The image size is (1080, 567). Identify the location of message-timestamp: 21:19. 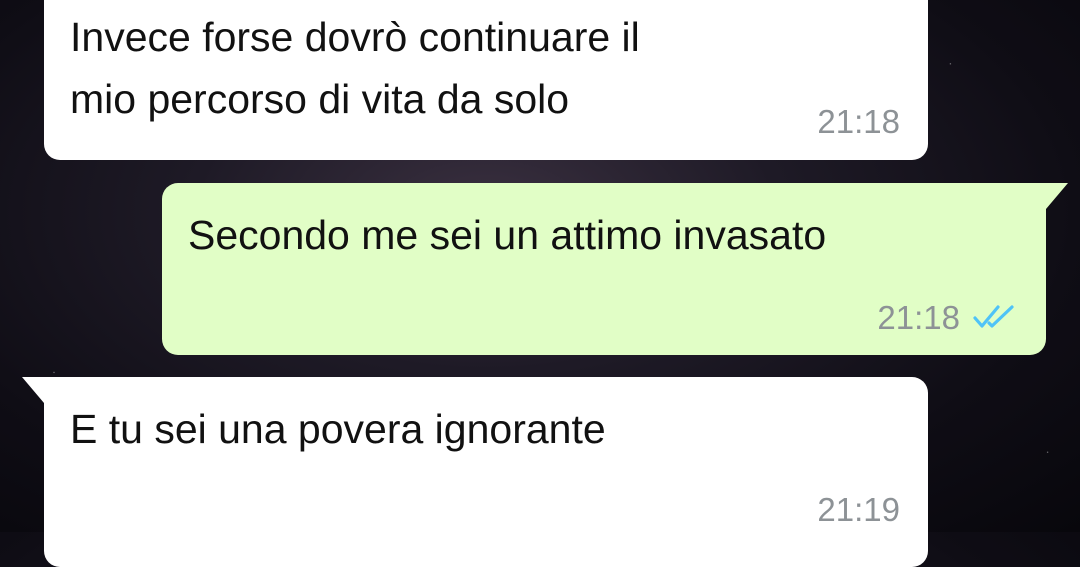
(858, 509).